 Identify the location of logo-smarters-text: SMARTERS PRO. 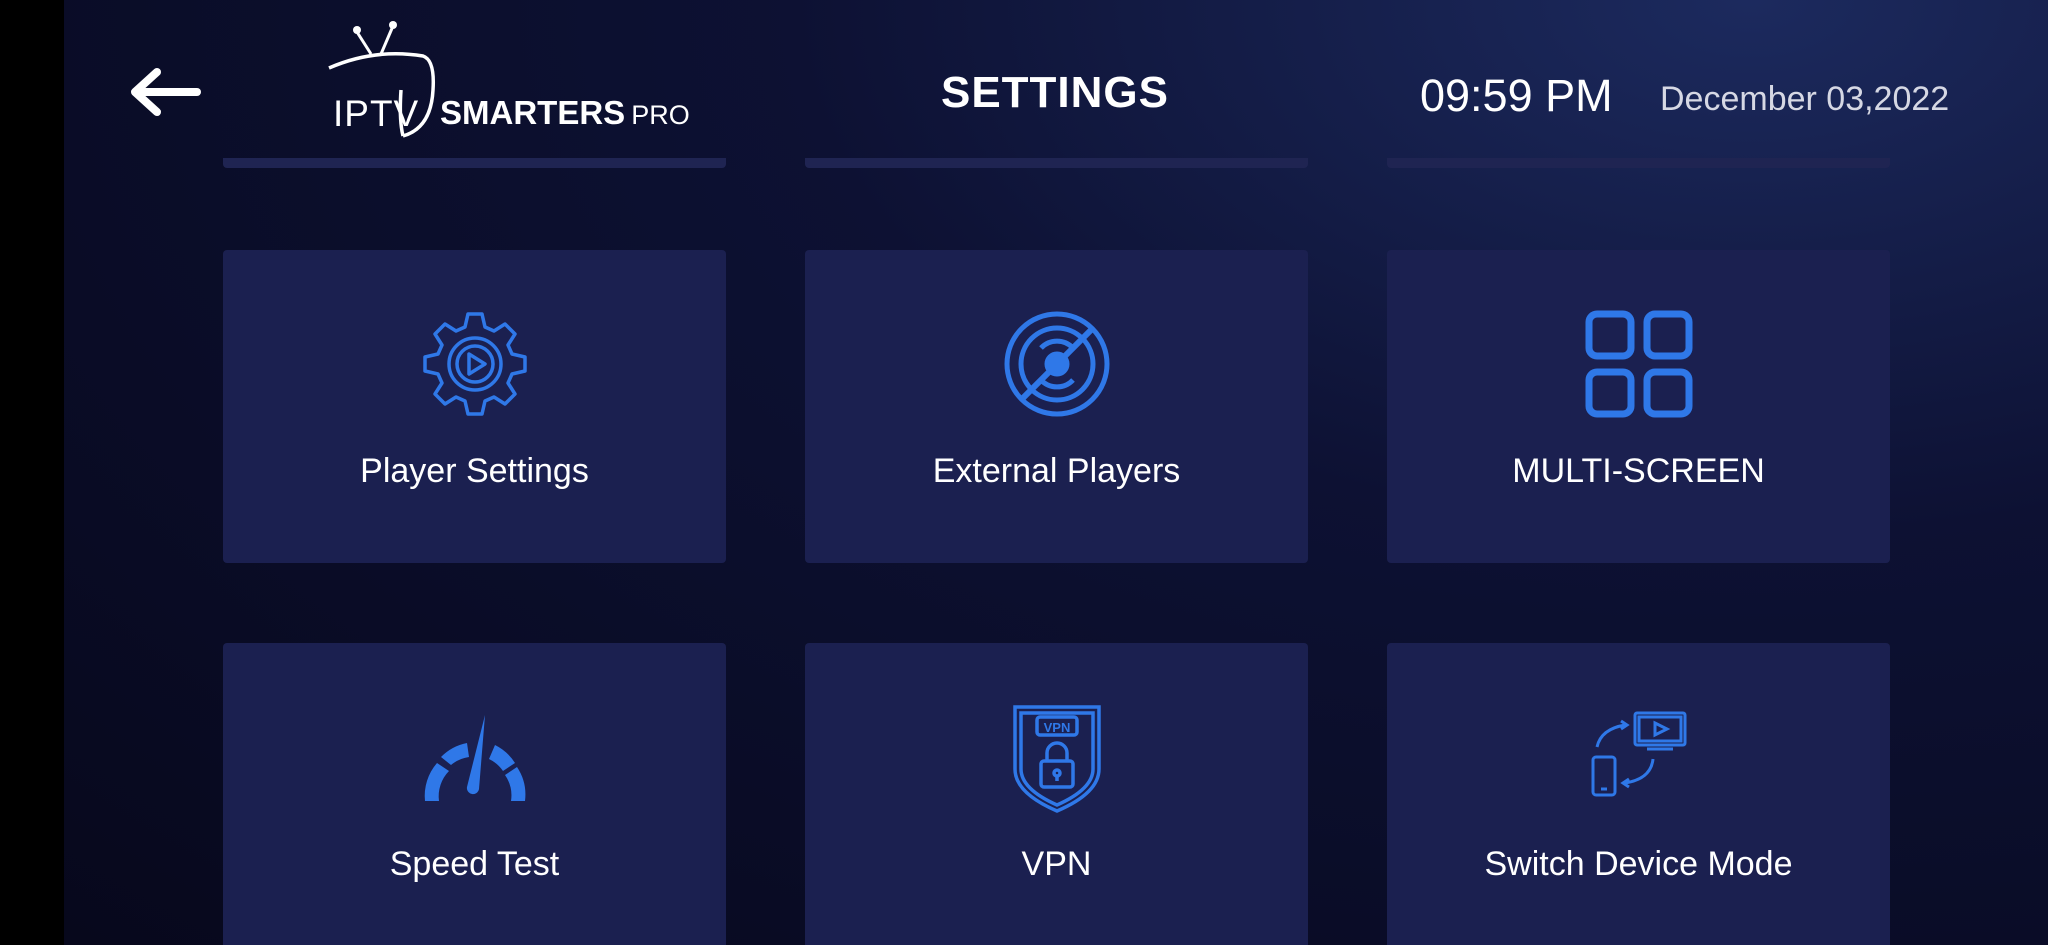
(565, 113).